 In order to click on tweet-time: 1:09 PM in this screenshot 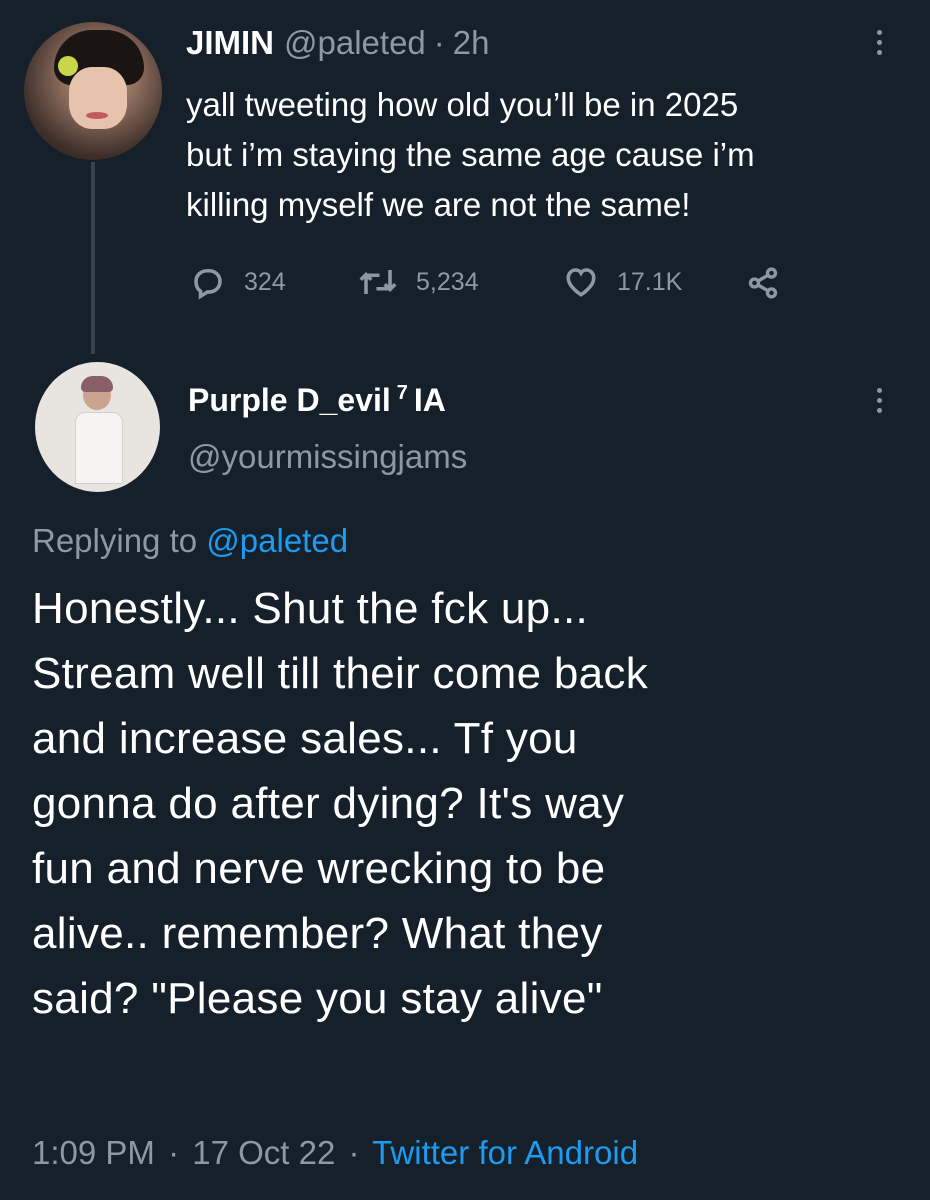, I will do `click(93, 1152)`.